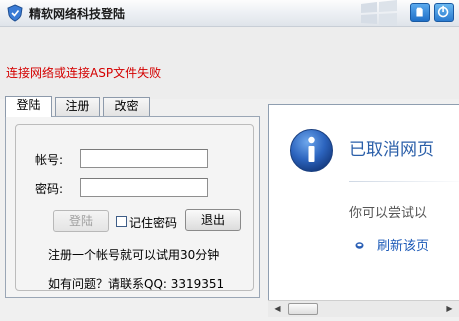  What do you see at coordinates (15, 13) in the screenshot?
I see `app-shield-icon` at bounding box center [15, 13].